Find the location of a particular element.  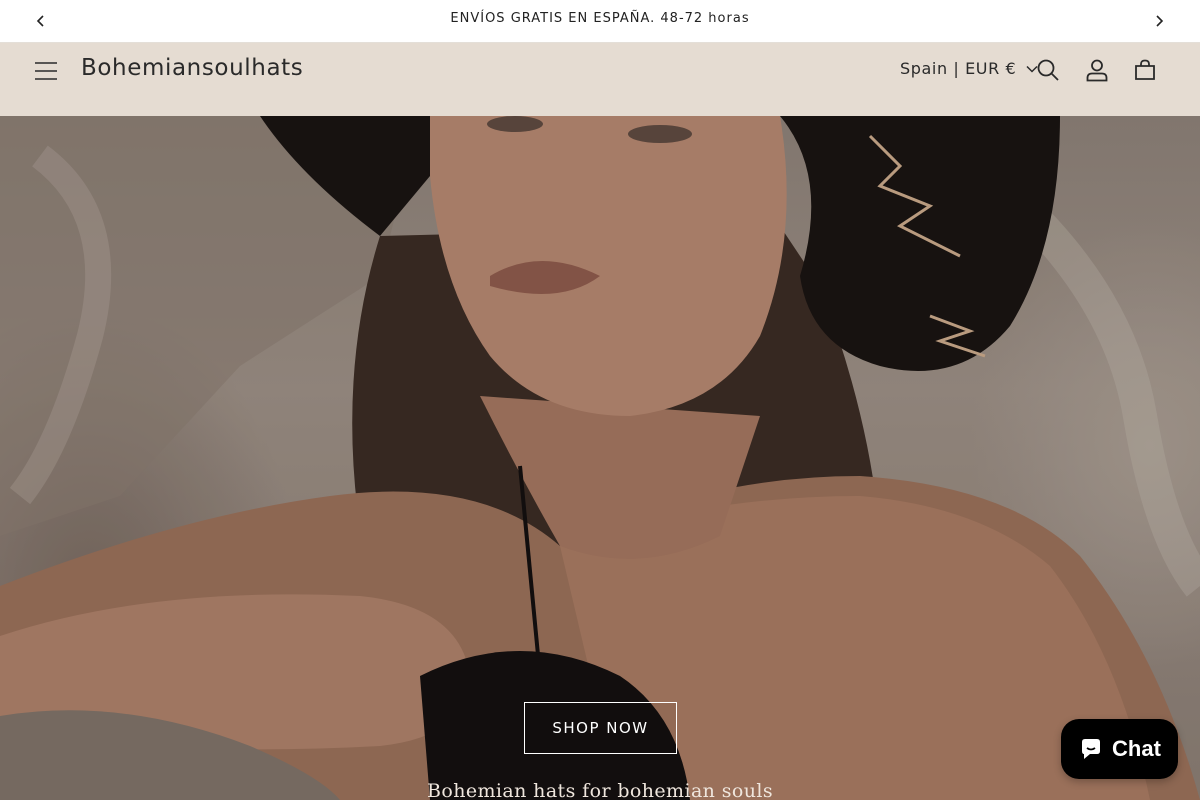

site-logo: Bohemiansoulhats is located at coordinates (192, 68).